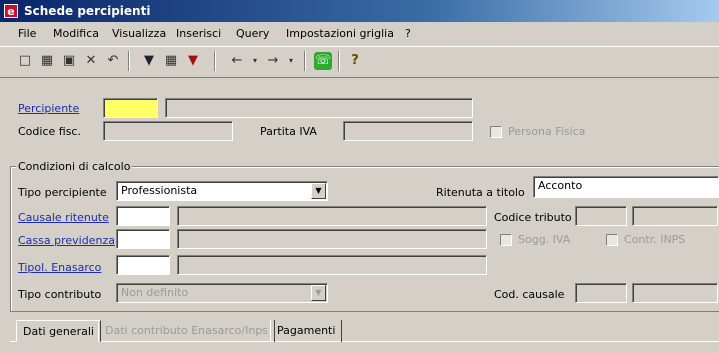  I want to click on codice-fisc-field, so click(168, 131).